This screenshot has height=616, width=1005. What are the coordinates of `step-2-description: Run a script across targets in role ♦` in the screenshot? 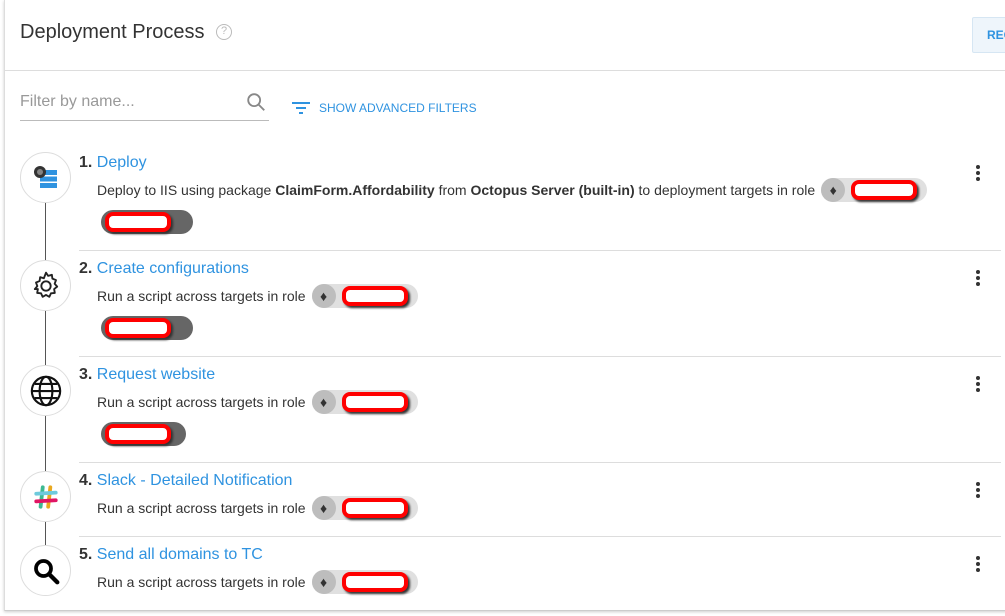 It's located at (257, 296).